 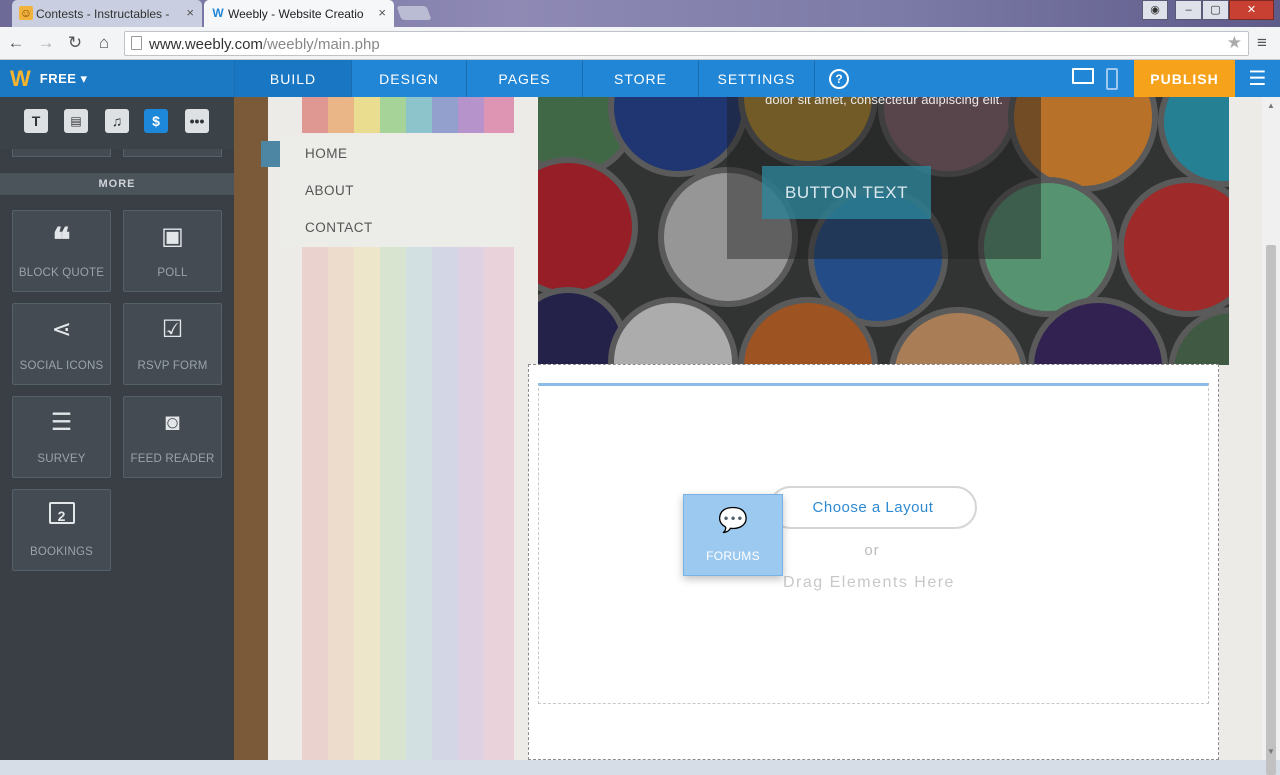 What do you see at coordinates (872, 550) in the screenshot?
I see `or-separator: or` at bounding box center [872, 550].